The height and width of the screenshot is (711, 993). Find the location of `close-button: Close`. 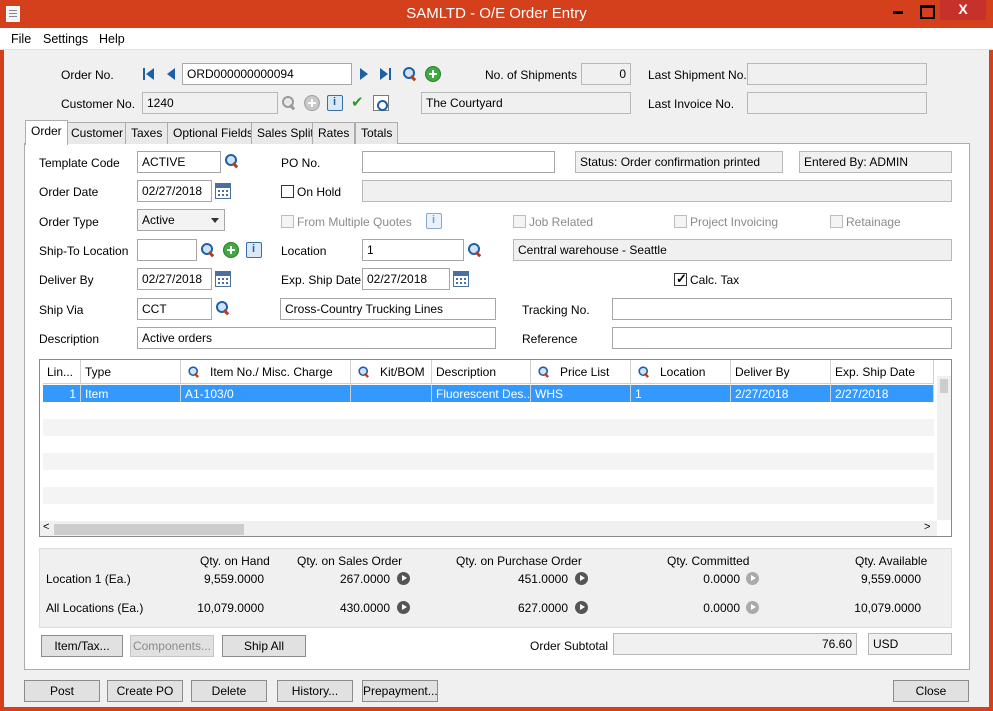

close-button: Close is located at coordinates (931, 691).